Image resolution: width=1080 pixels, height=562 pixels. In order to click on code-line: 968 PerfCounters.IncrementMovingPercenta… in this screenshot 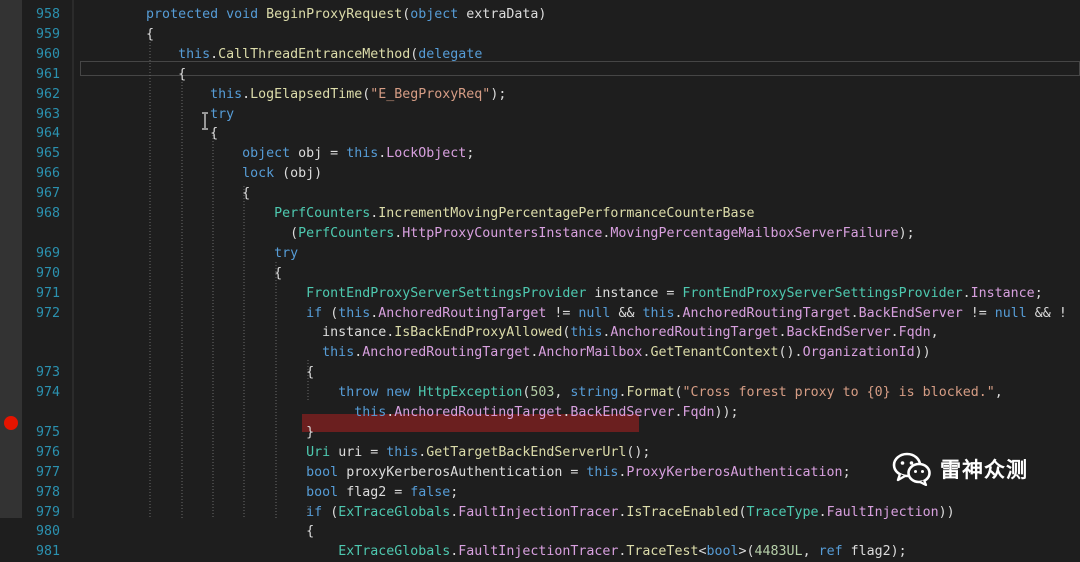, I will do `click(540, 214)`.